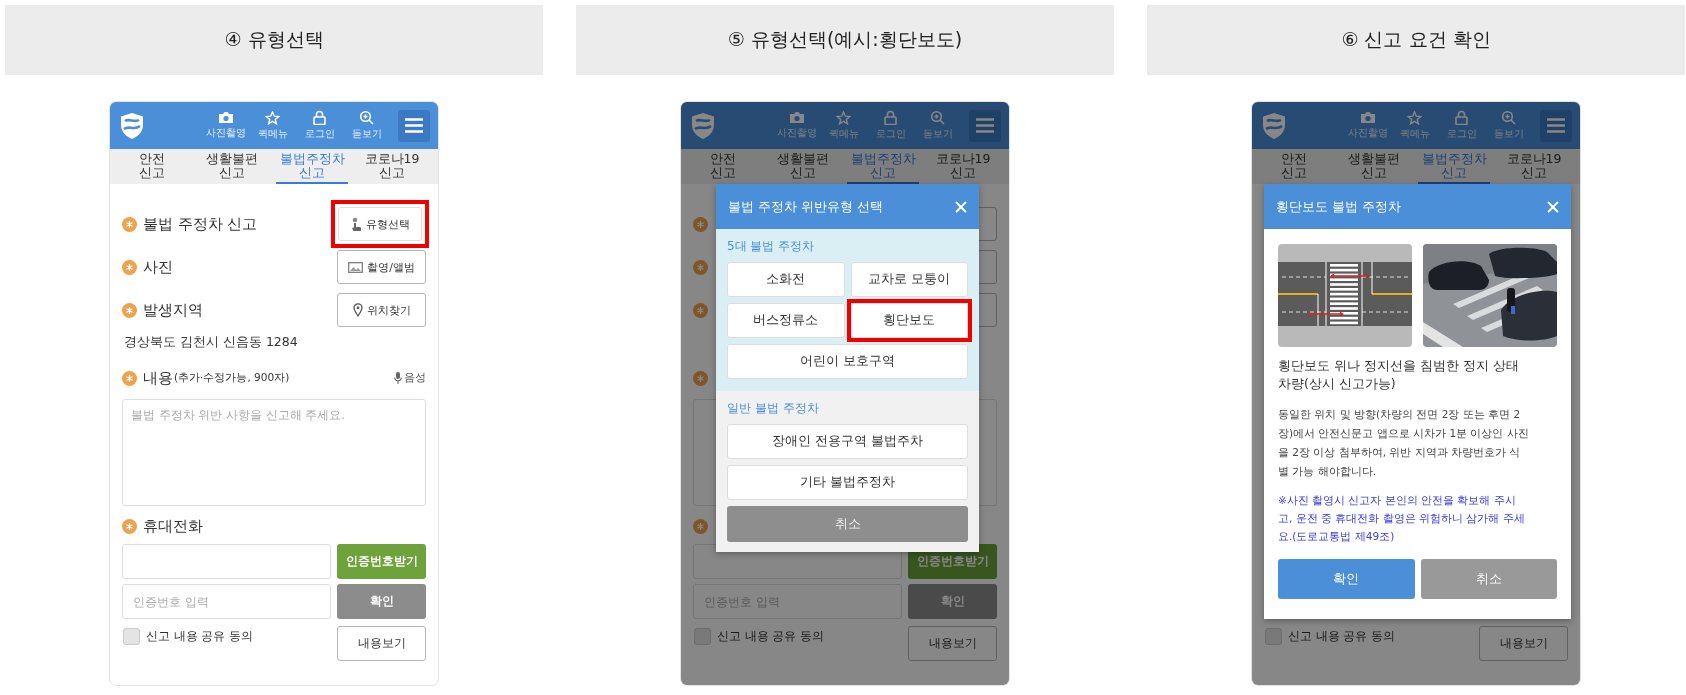  Describe the element at coordinates (845, 39) in the screenshot. I see `step-title: ⑤ 유형선택(예시:횡단보도)` at that location.